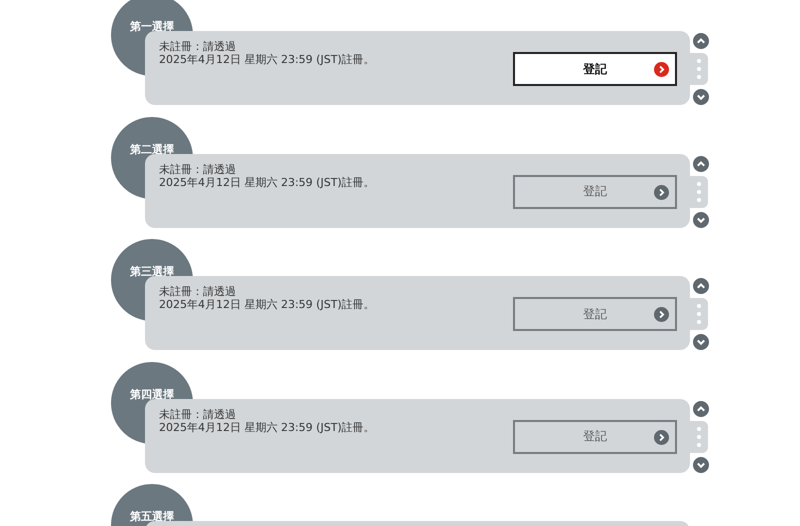 This screenshot has height=526, width=800. I want to click on choice-label: 第四選擇, so click(152, 394).